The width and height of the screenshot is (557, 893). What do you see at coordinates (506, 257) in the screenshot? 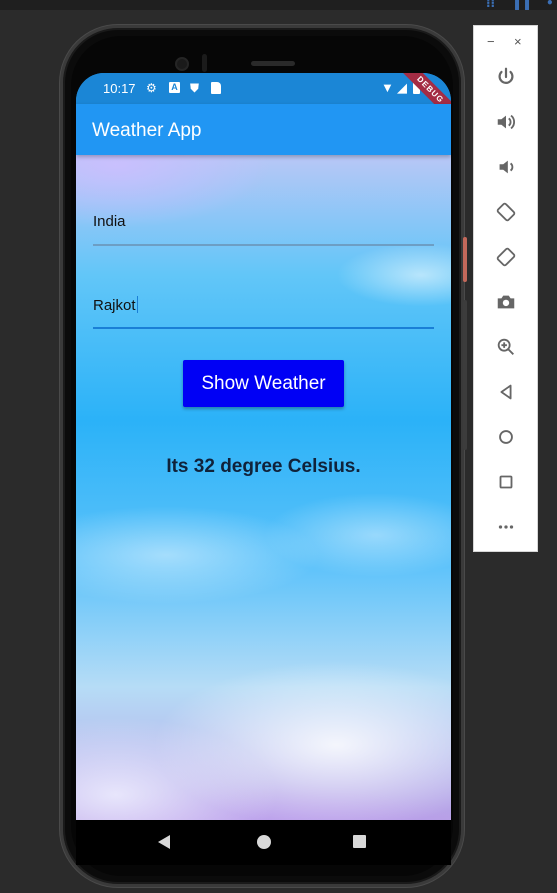
I see `rotate-right-icon` at bounding box center [506, 257].